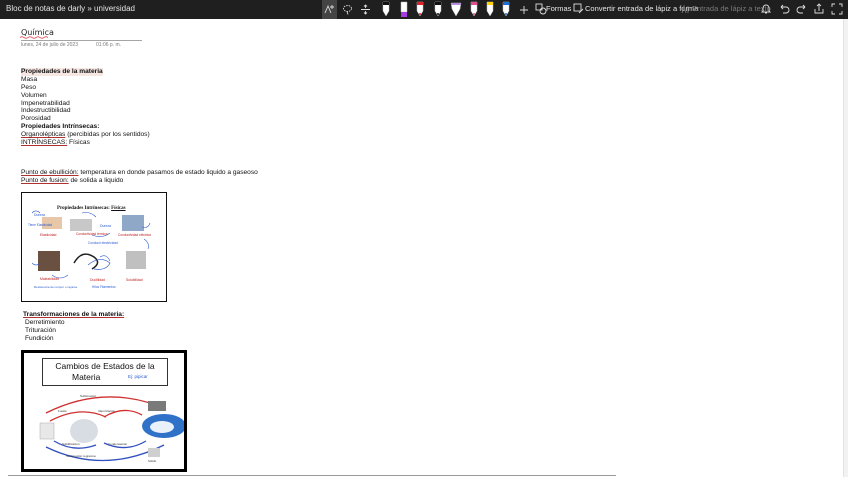  Describe the element at coordinates (118, 208) in the screenshot. I see `image1-title-suffix: Físicas` at that location.